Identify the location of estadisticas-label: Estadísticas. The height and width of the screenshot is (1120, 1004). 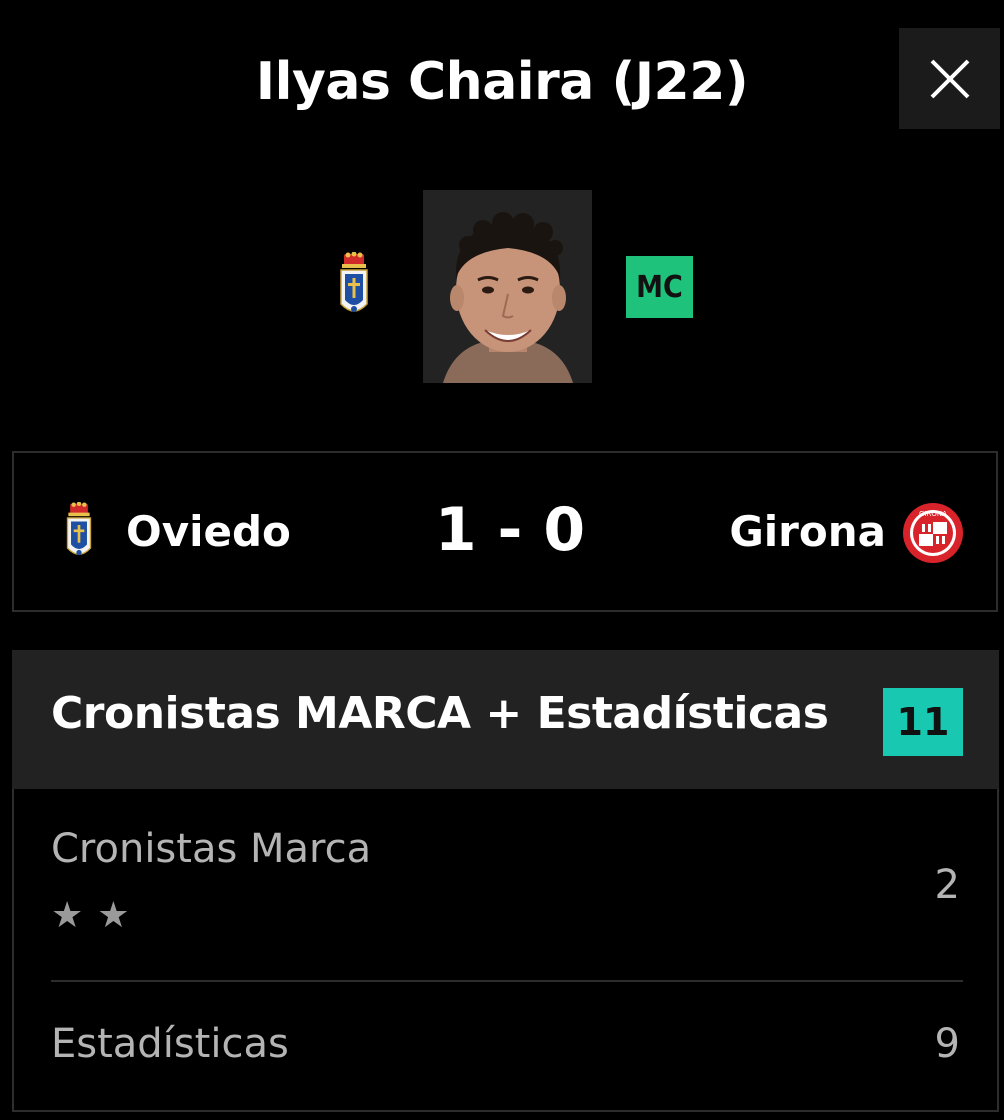
(170, 1044).